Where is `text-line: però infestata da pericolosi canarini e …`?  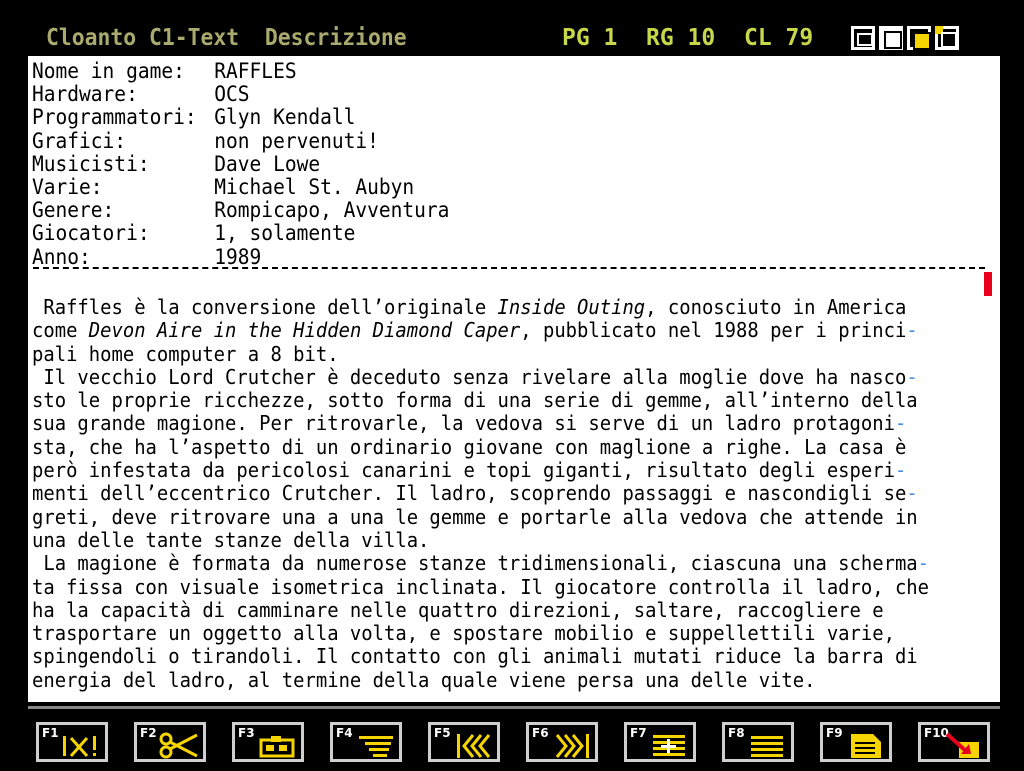
text-line: però infestata da pericolosi canarini e … is located at coordinates (472, 470).